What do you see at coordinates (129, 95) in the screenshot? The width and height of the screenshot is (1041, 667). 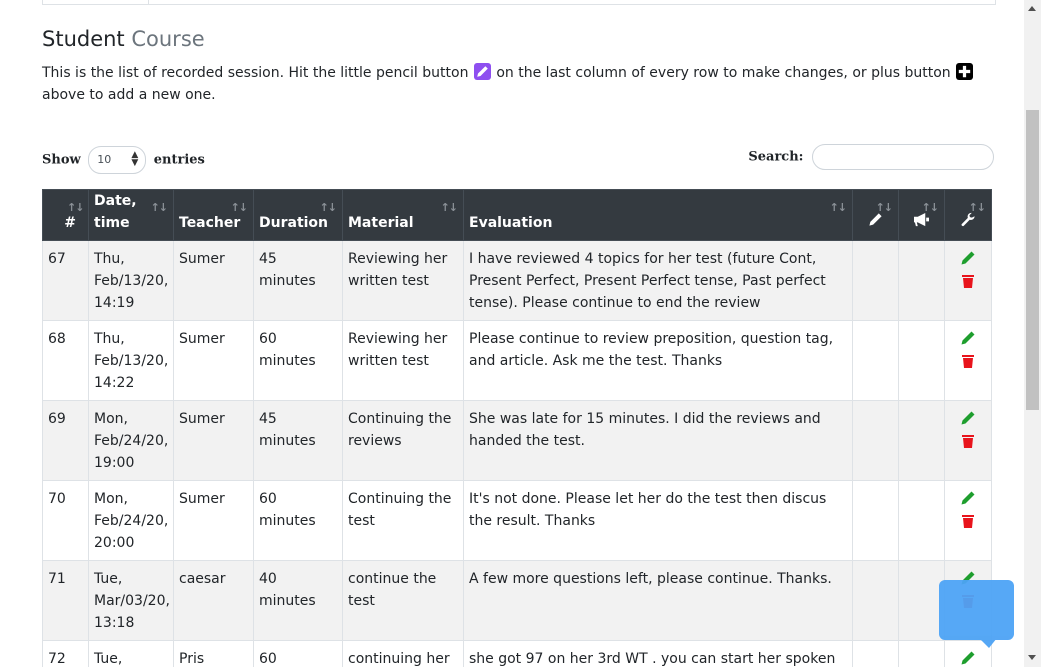 I see `description-text-3: above to add a new one.` at bounding box center [129, 95].